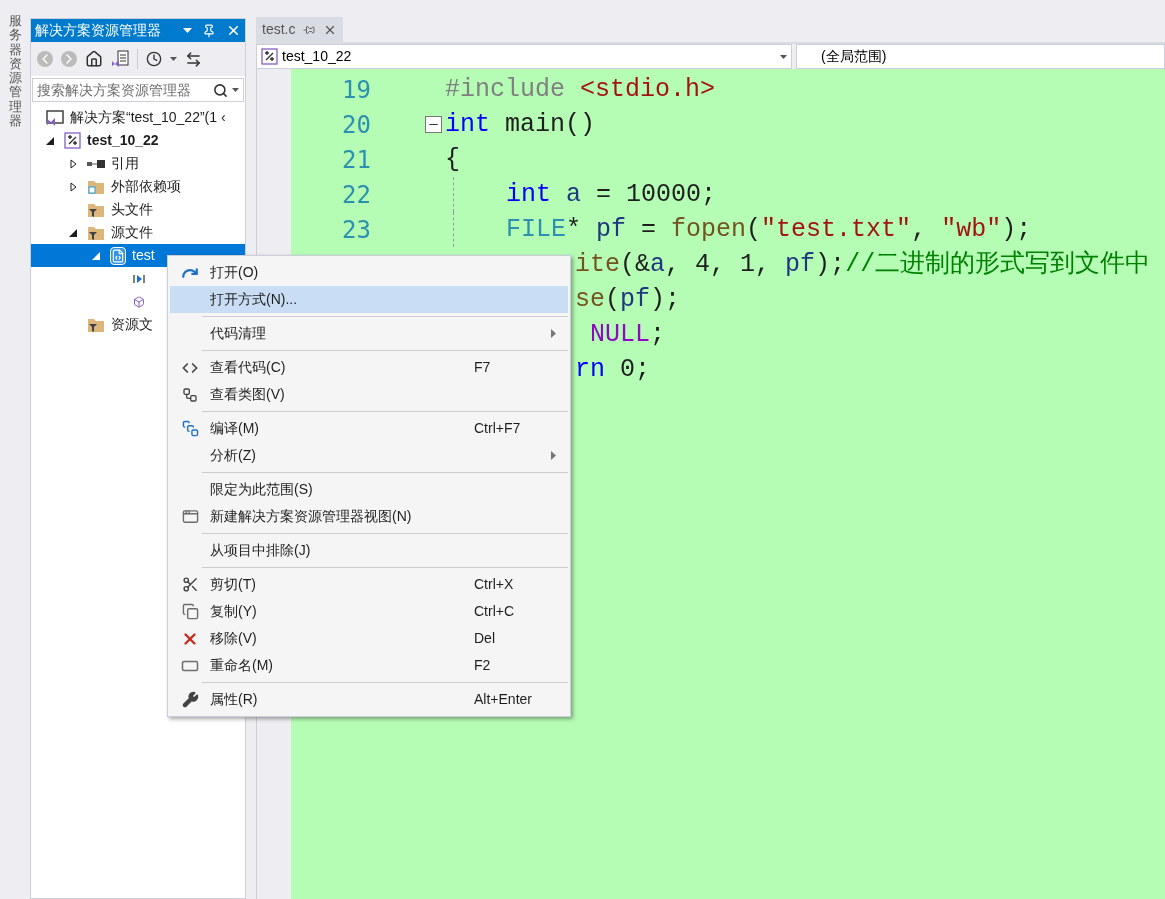  What do you see at coordinates (279, 29) in the screenshot?
I see `tab-label: test.c` at bounding box center [279, 29].